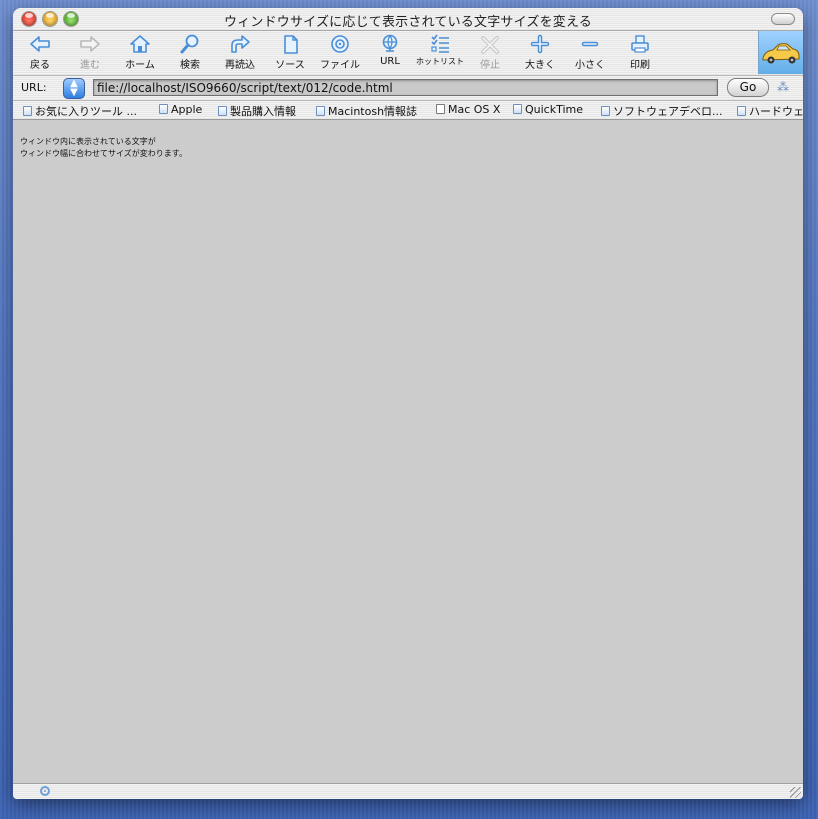  I want to click on search-button: 検索, so click(190, 53).